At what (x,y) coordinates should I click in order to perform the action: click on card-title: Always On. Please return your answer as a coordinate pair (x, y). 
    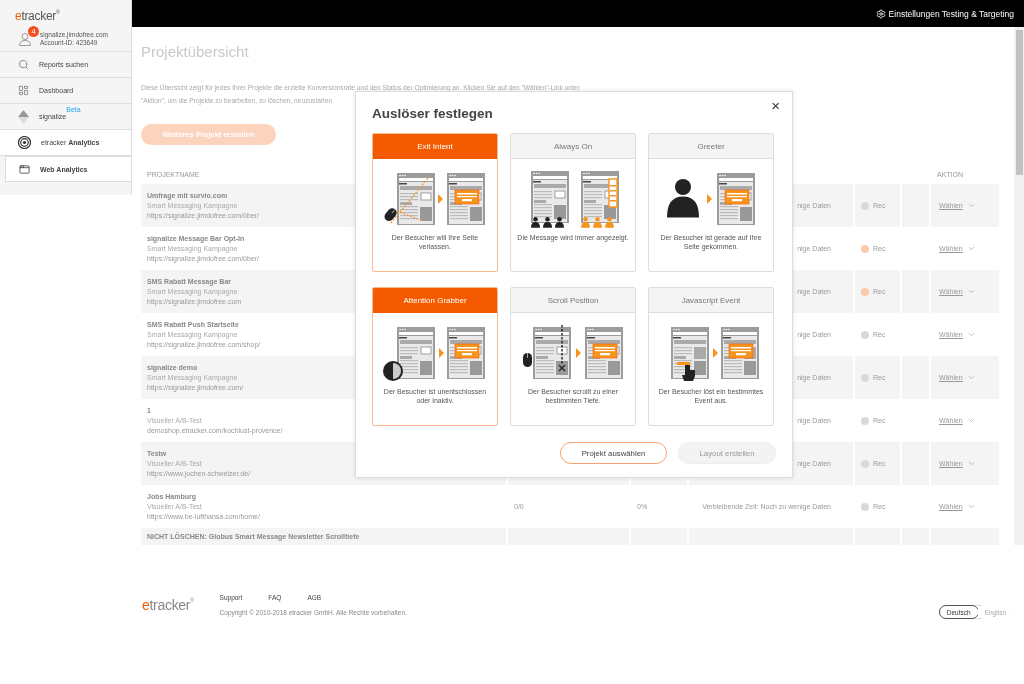
    Looking at the image, I should click on (573, 146).